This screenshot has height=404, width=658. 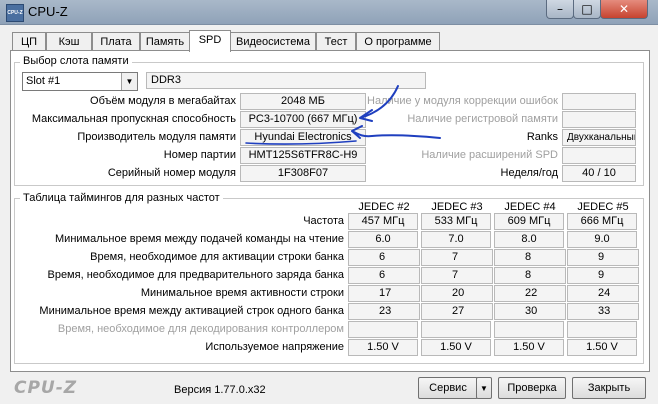 I want to click on timing-cell: 24, so click(x=603, y=293).